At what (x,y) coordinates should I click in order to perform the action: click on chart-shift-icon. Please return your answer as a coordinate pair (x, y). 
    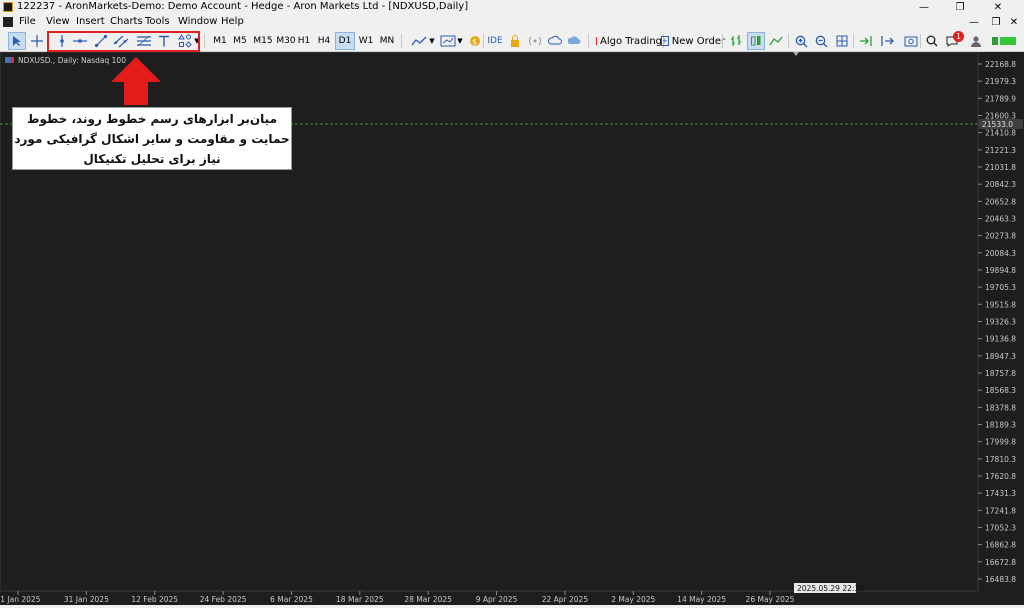
    Looking at the image, I should click on (887, 41).